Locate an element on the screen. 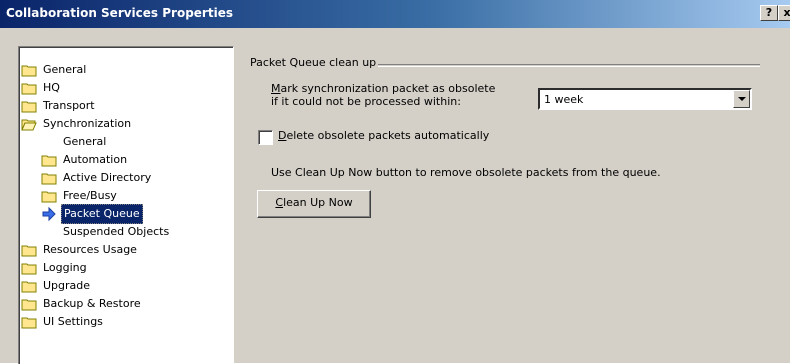  cleanup-label-rest: lean Up Now is located at coordinates (318, 202).